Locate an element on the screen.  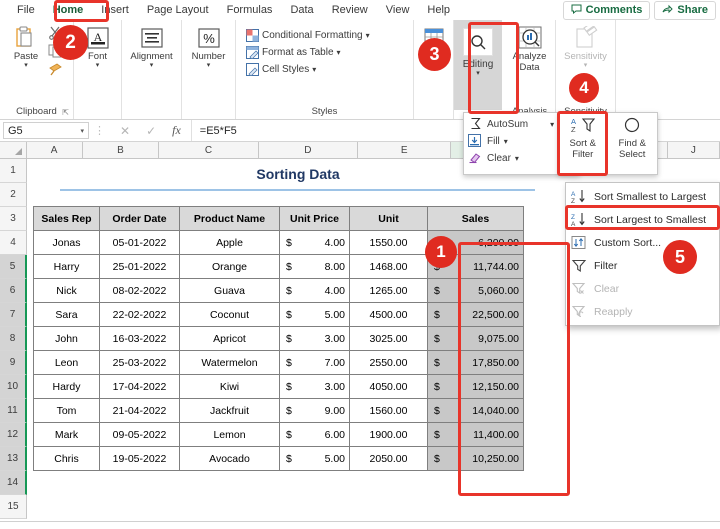
row-header-12: 12 is located at coordinates (13, 435).